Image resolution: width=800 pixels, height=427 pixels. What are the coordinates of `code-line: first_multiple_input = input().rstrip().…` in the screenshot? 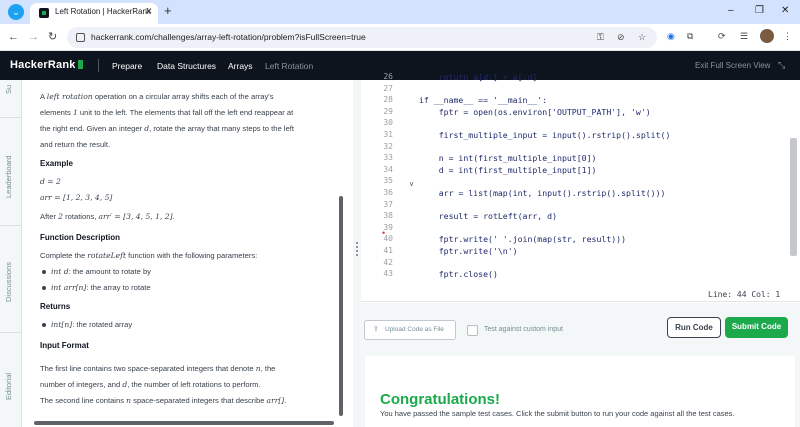 It's located at (545, 135).